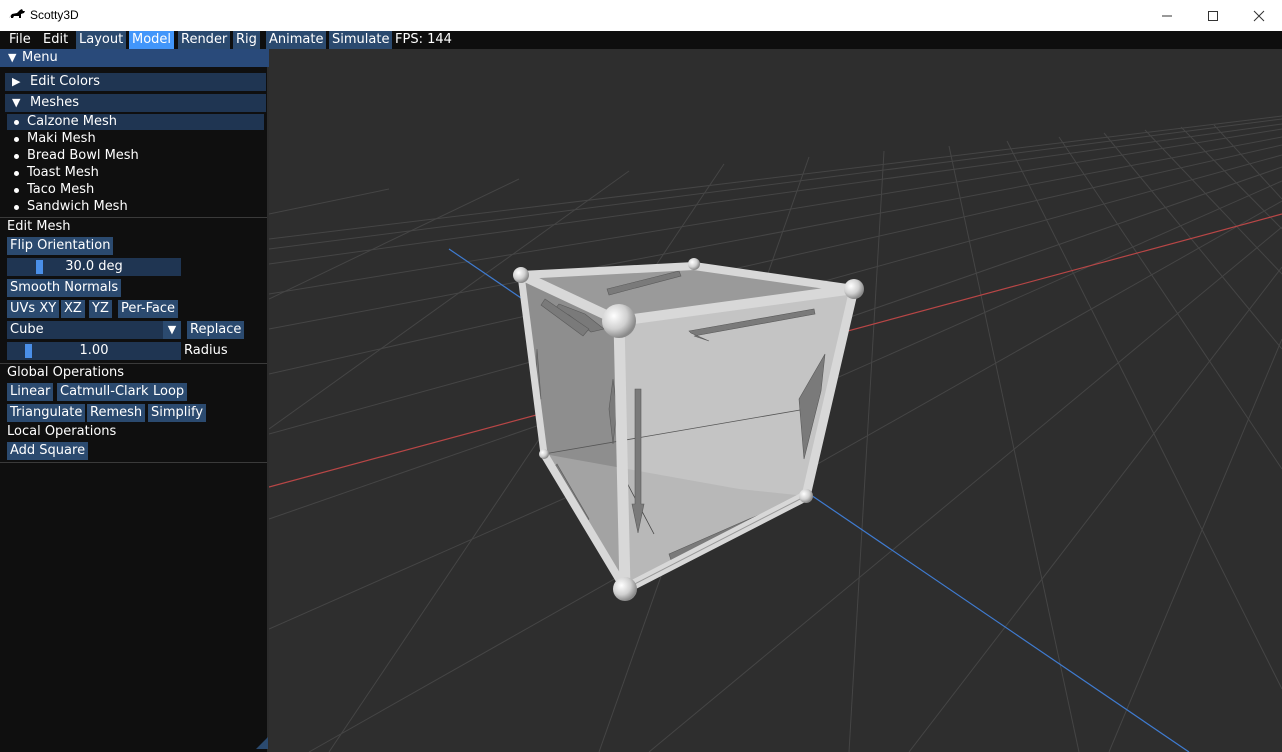 This screenshot has width=1282, height=752. I want to click on add-square-button: Add Square, so click(48, 451).